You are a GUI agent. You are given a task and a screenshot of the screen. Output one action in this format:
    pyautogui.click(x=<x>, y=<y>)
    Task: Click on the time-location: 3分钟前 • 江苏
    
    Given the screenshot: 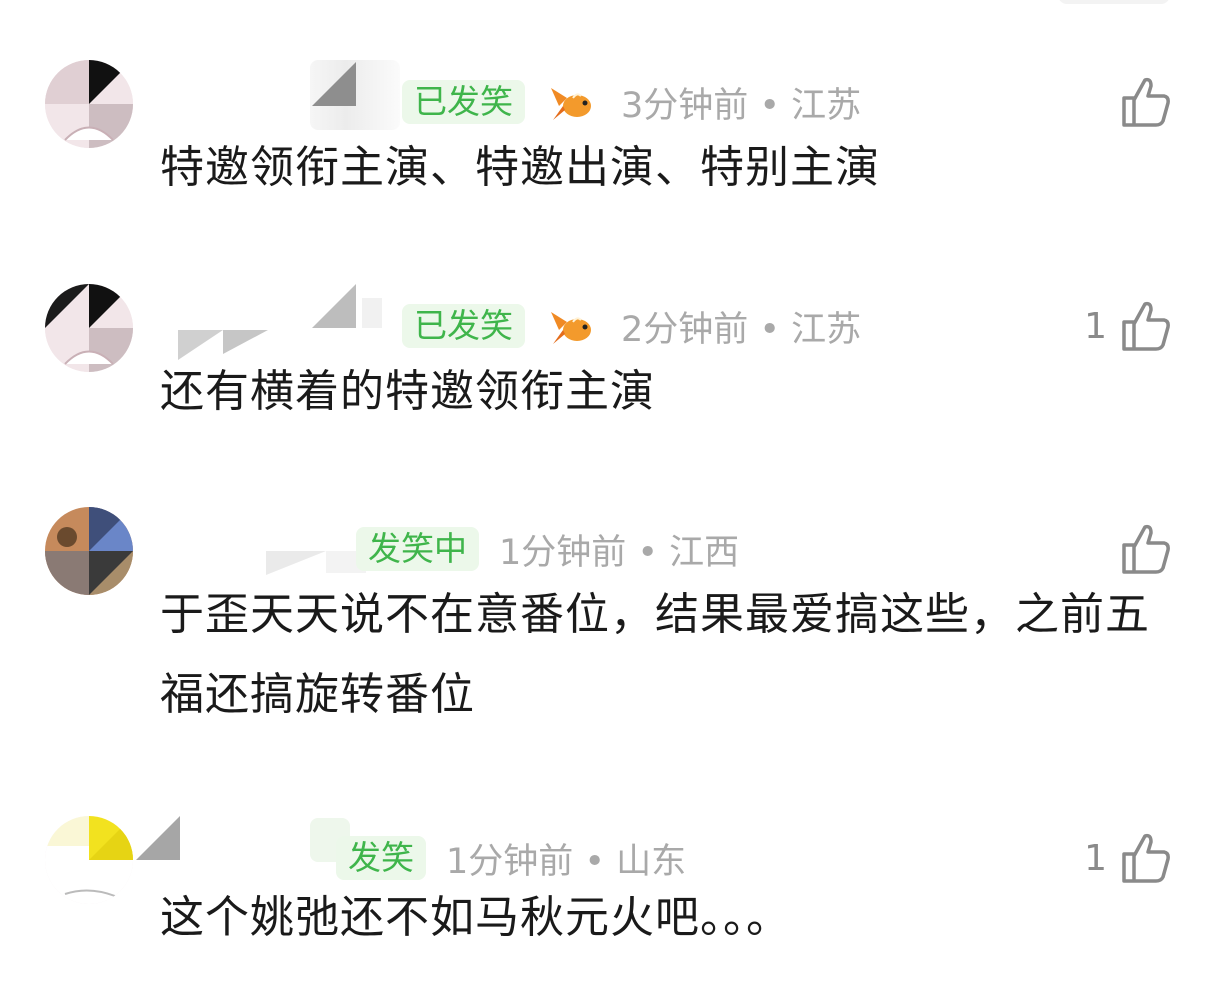 What is the action you would take?
    pyautogui.click(x=741, y=105)
    